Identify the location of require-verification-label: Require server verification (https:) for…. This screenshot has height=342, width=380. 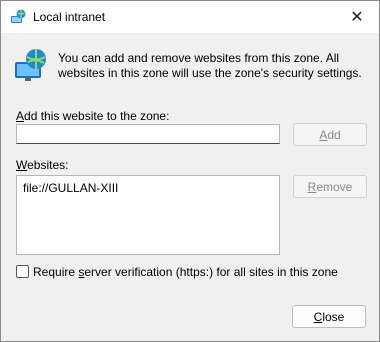
(185, 272).